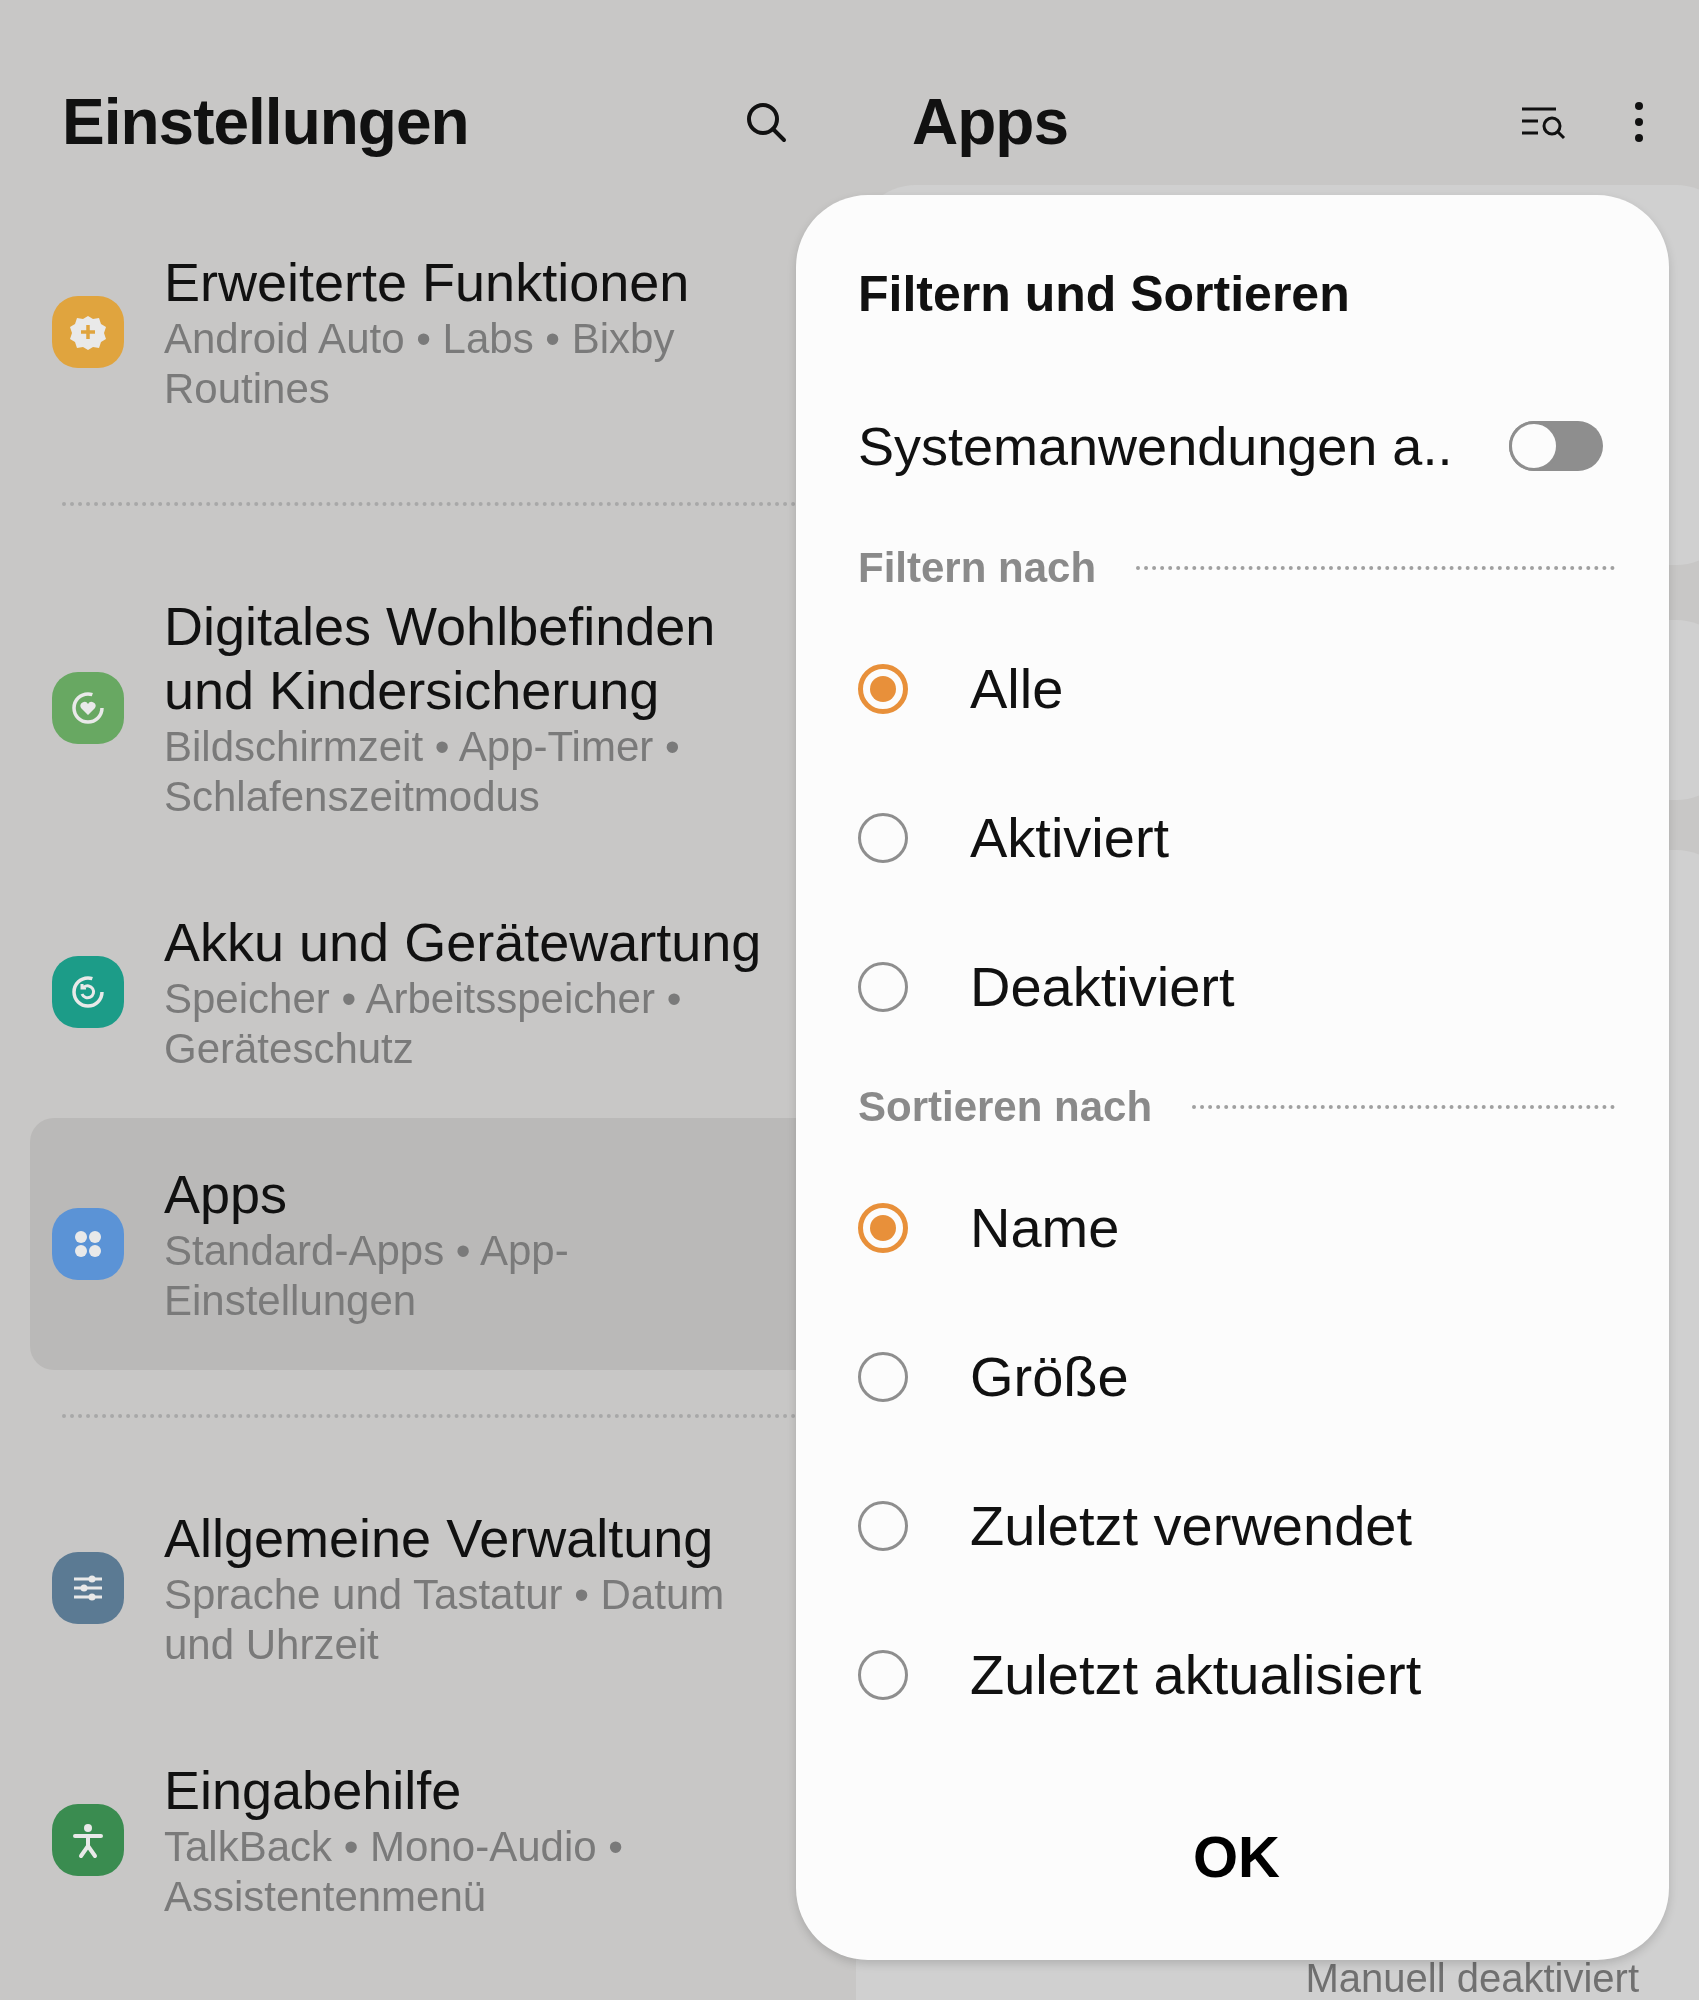 The height and width of the screenshot is (2000, 1699). What do you see at coordinates (1104, 294) in the screenshot?
I see `dialog-title: Filtern und Sortieren` at bounding box center [1104, 294].